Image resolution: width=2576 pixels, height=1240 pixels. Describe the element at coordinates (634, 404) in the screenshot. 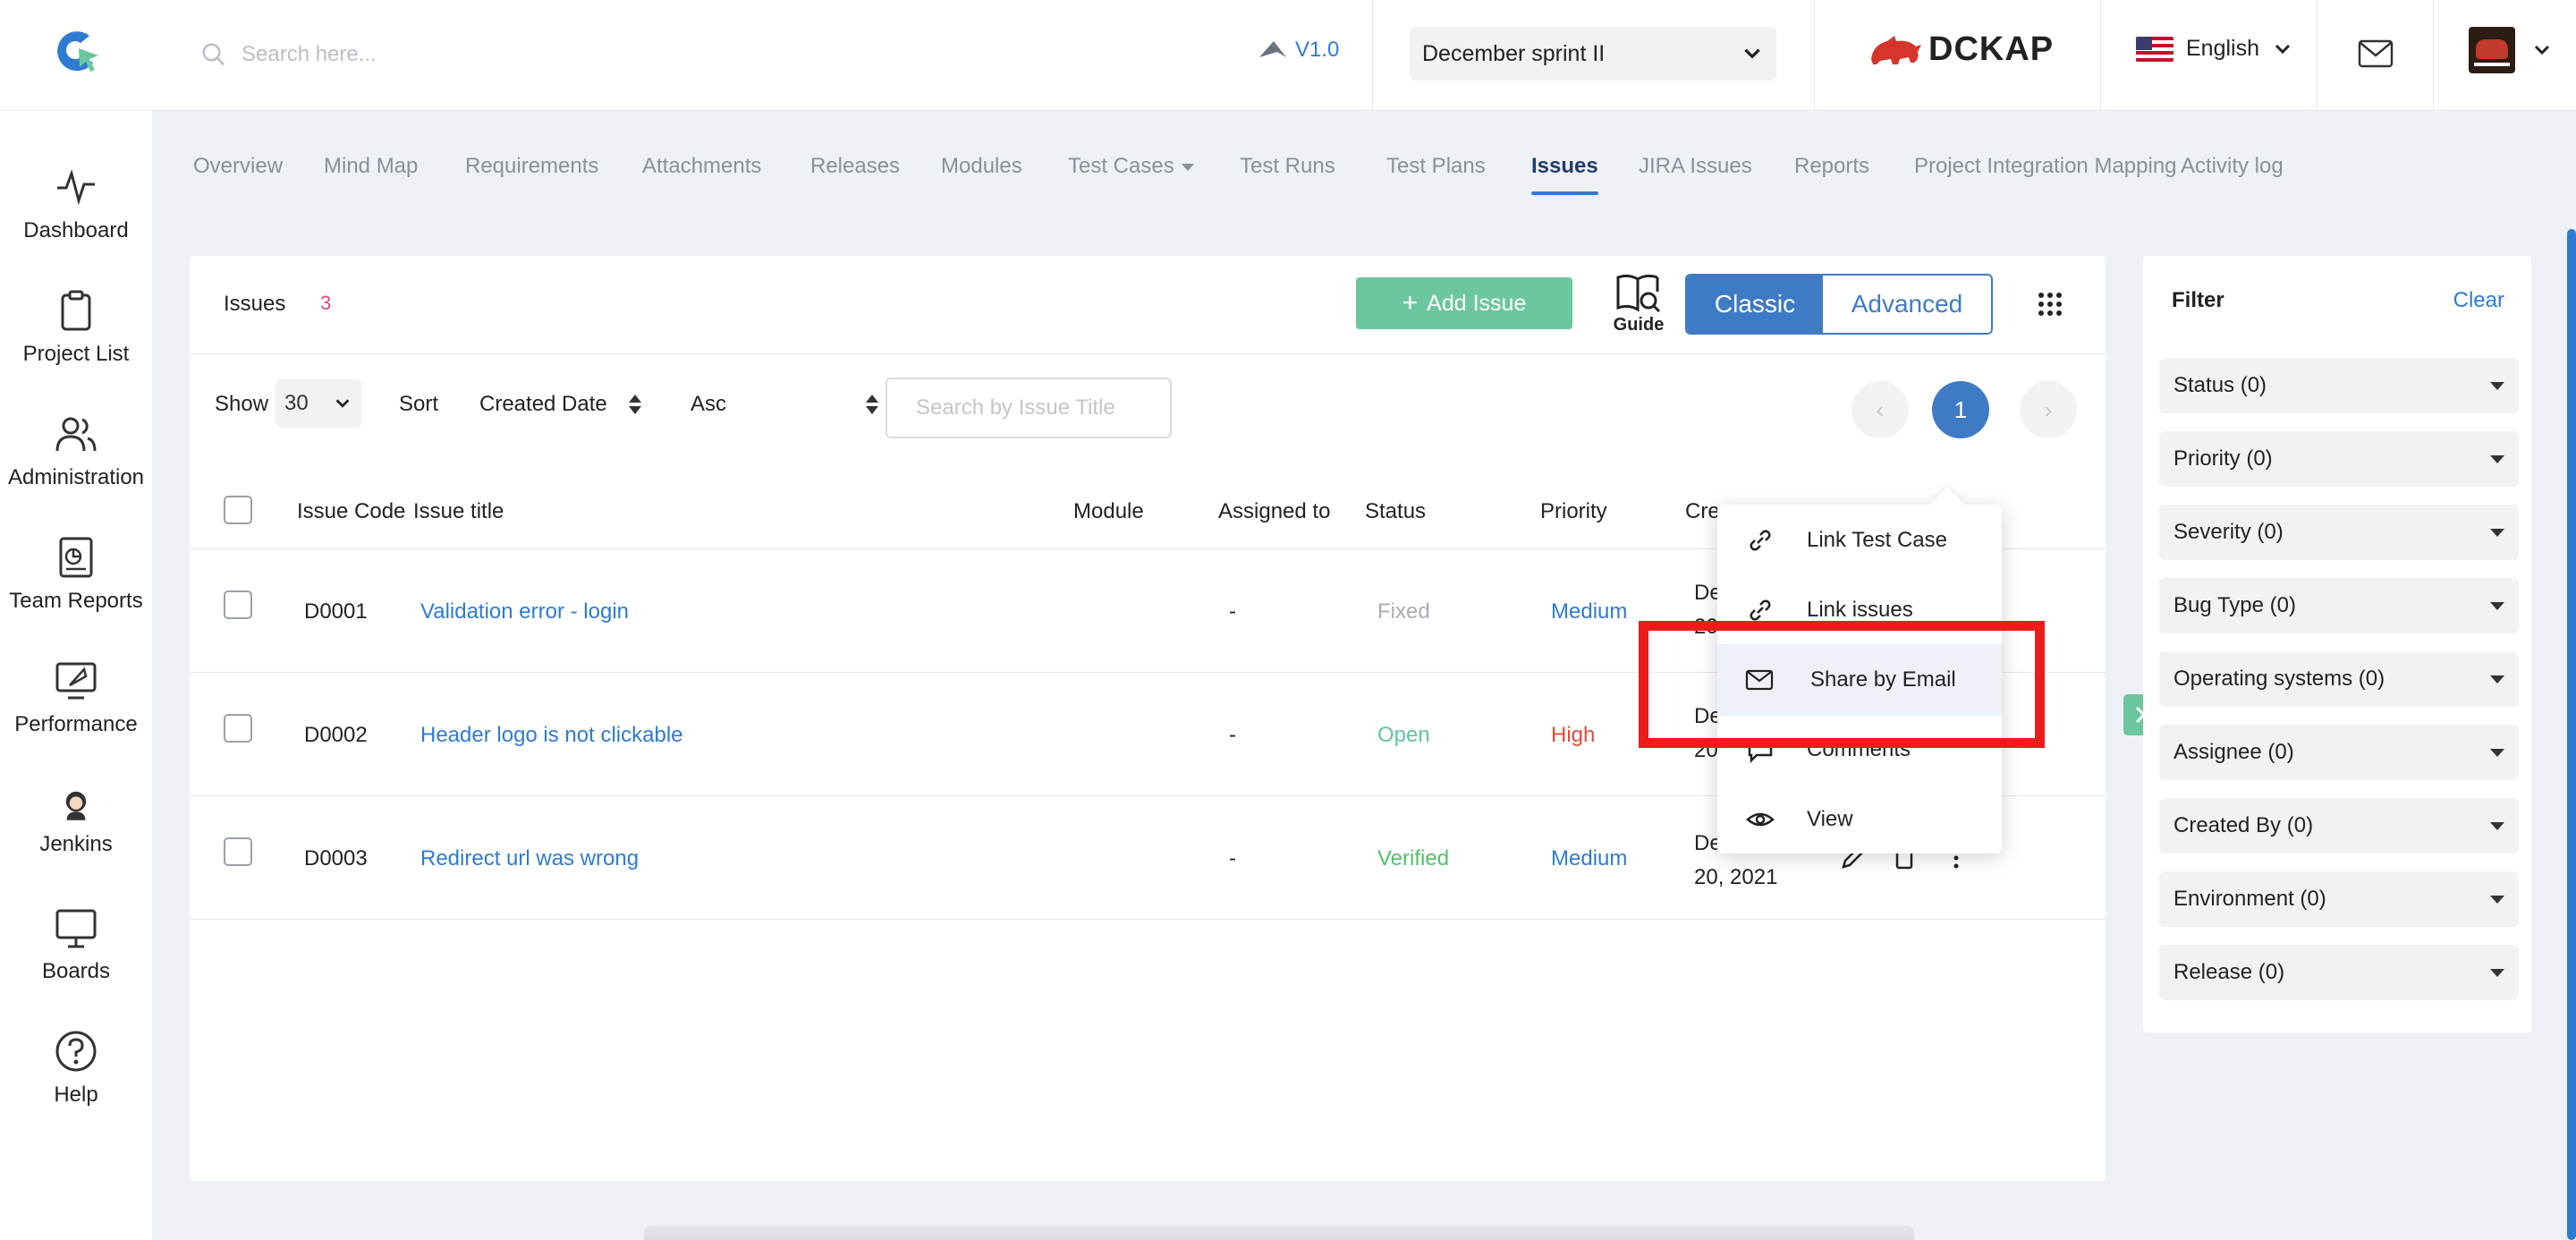

I see `sort-arrows-icon` at that location.